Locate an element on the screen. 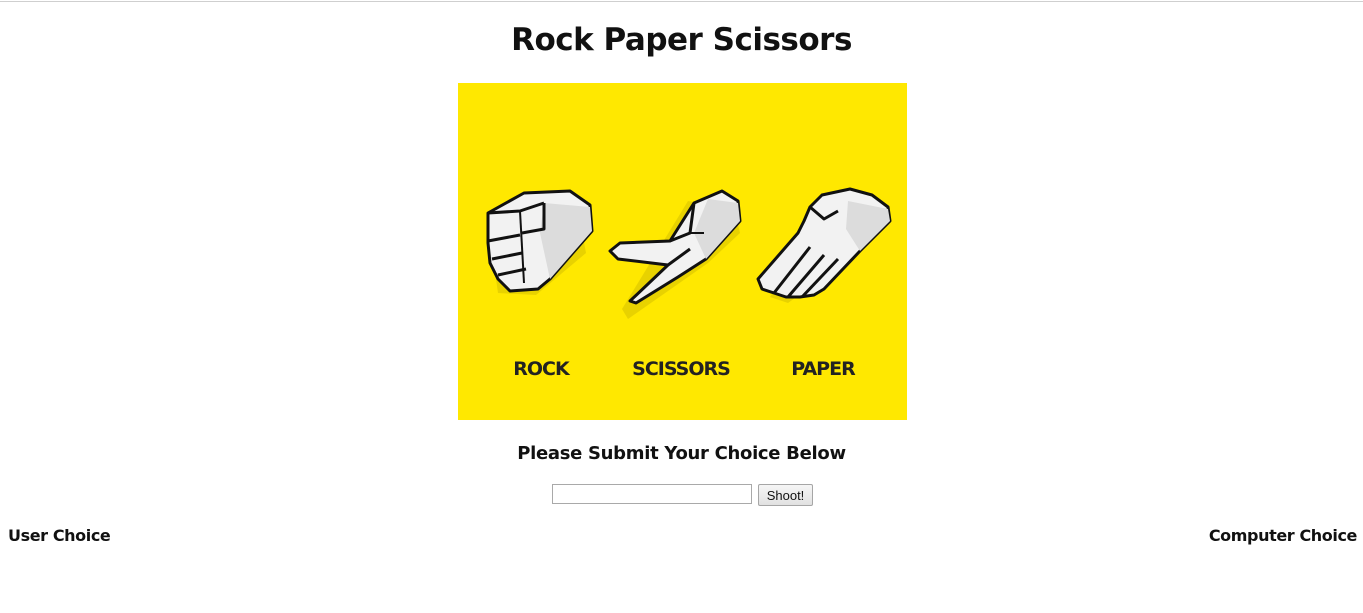  top-divider is located at coordinates (681, 1).